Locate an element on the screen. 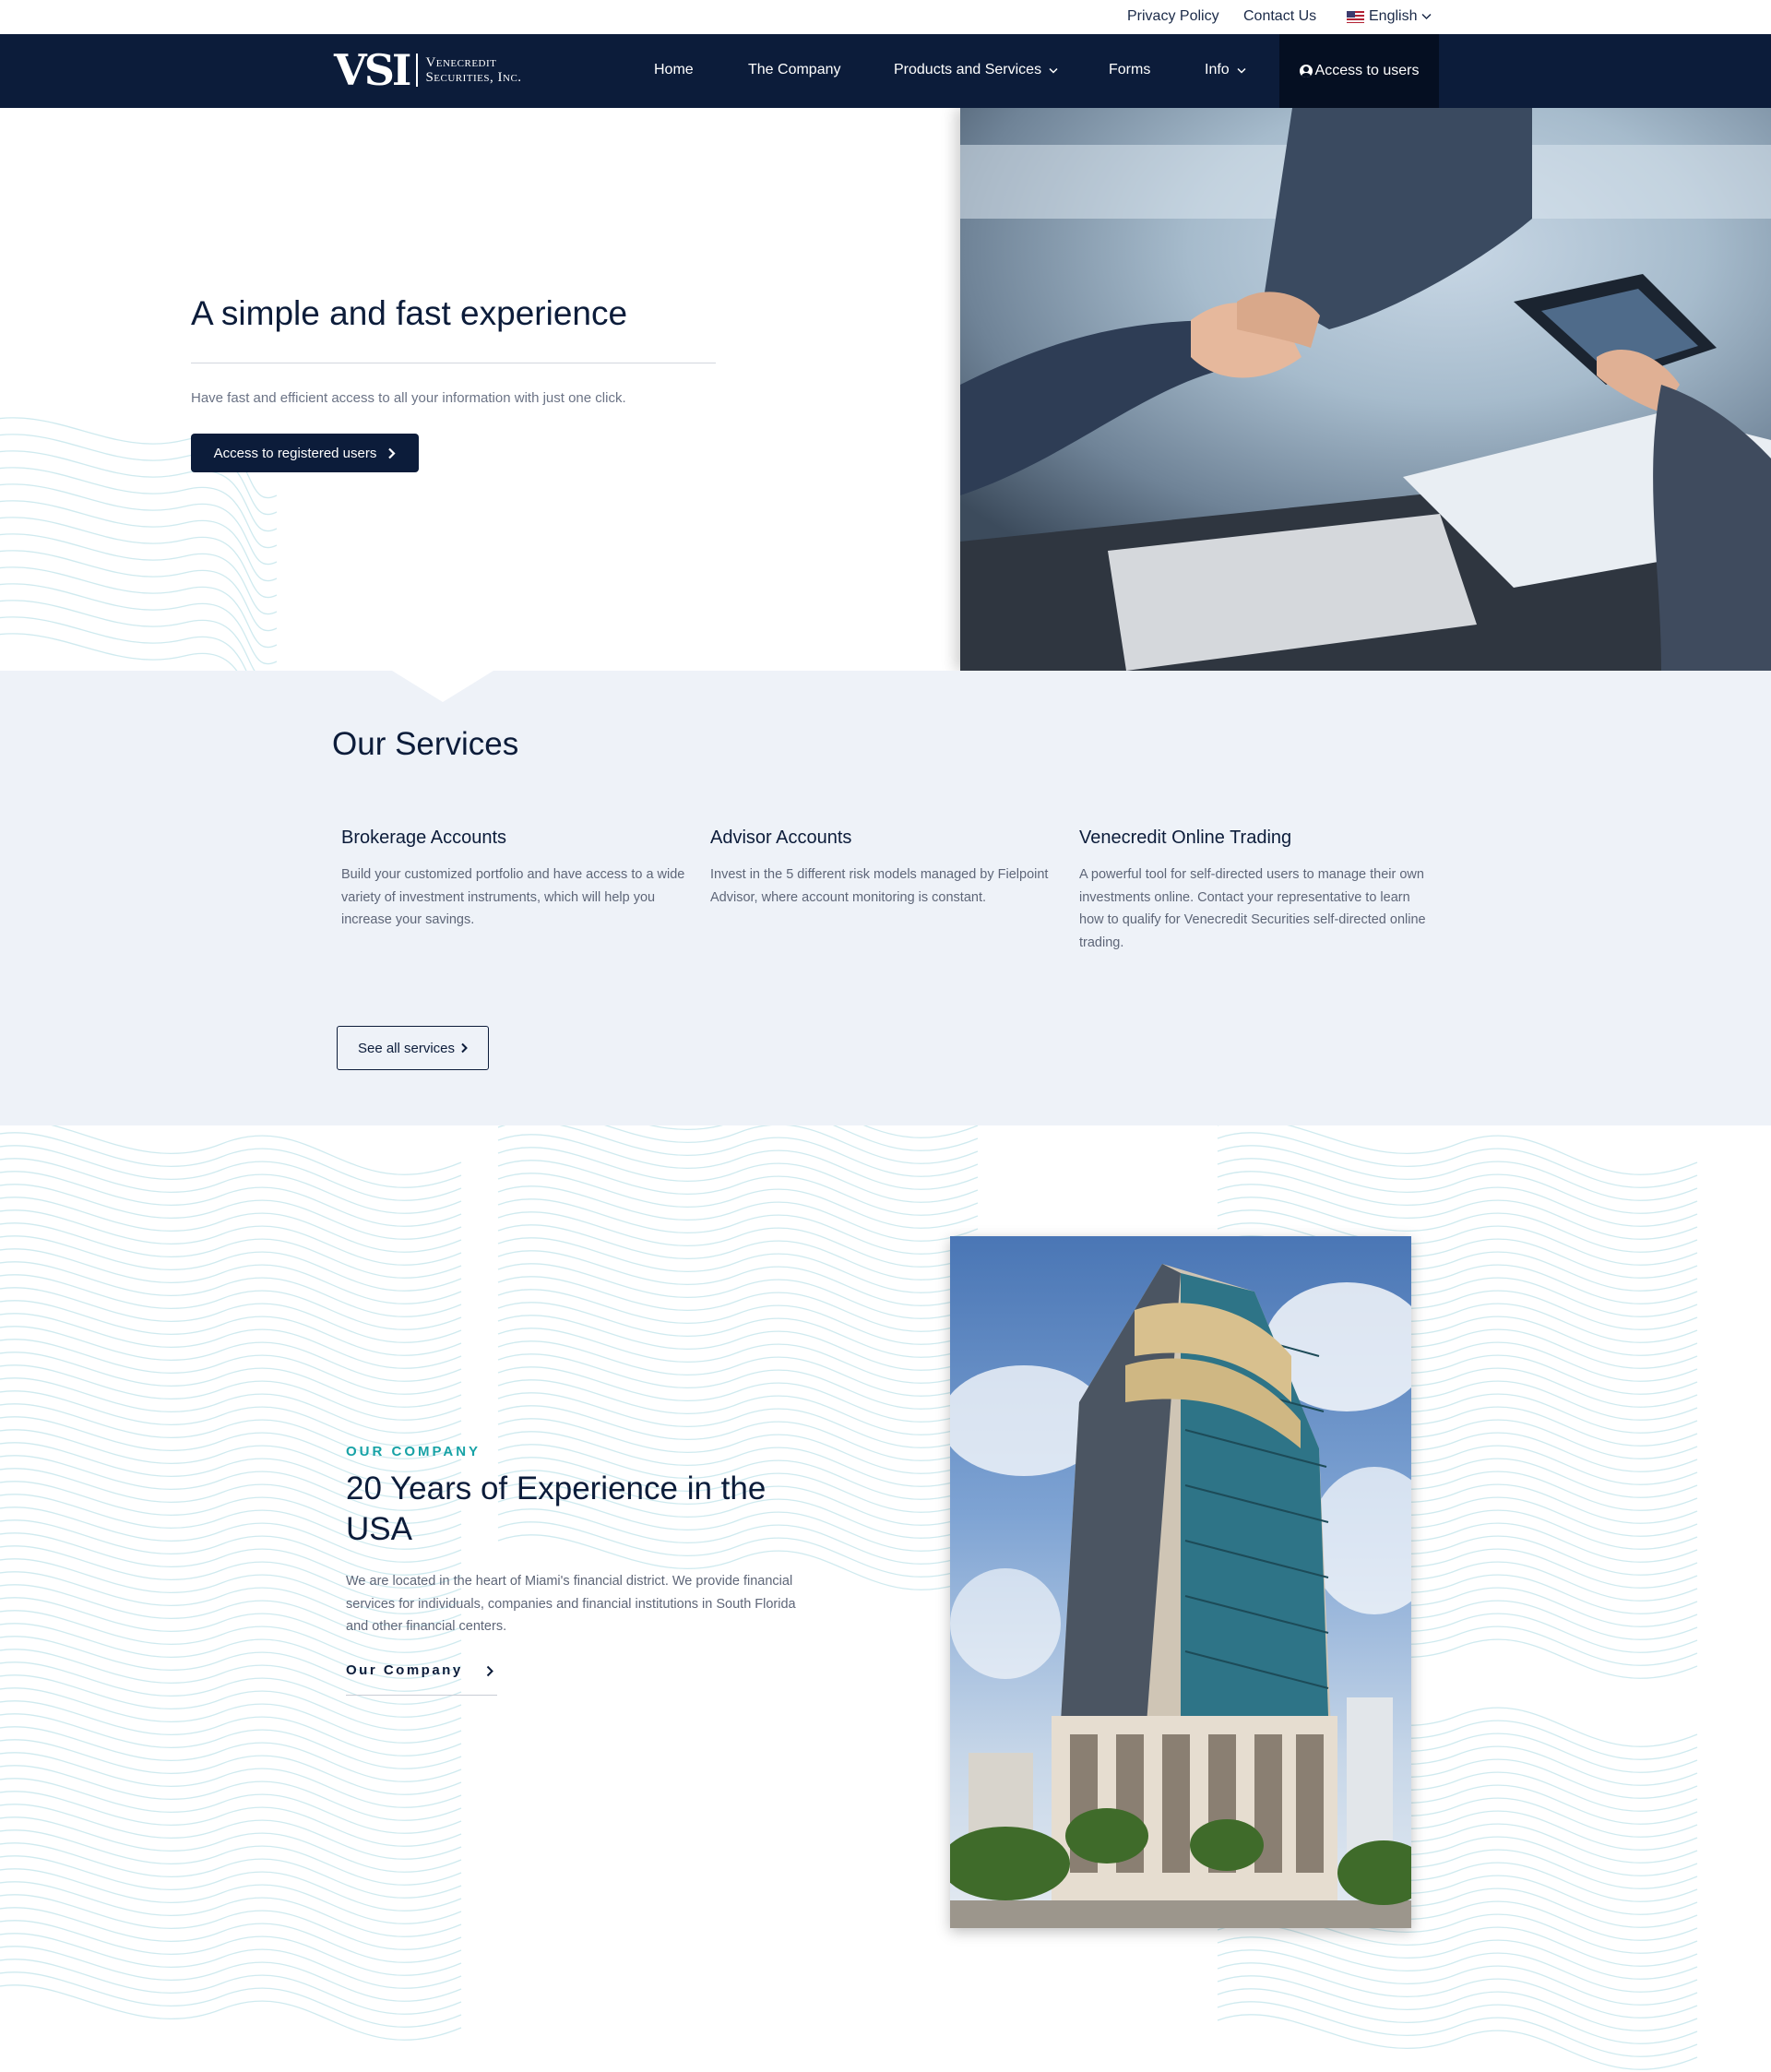 This screenshot has height=2072, width=1771. access-to-users-label: Access to users is located at coordinates (1367, 70).